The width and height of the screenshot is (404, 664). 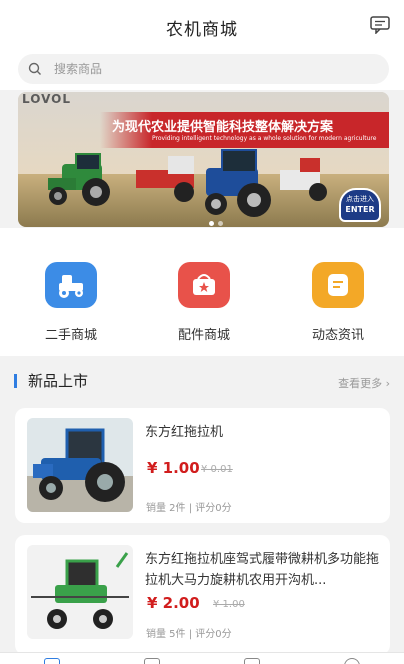 What do you see at coordinates (184, 432) in the screenshot?
I see `product-name: 东方红拖拉机` at bounding box center [184, 432].